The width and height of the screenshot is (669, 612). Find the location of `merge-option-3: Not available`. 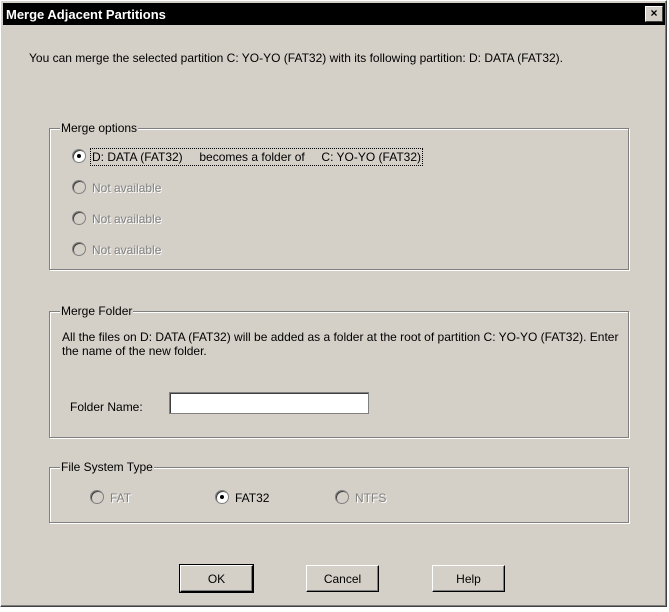

merge-option-3: Not available is located at coordinates (116, 219).